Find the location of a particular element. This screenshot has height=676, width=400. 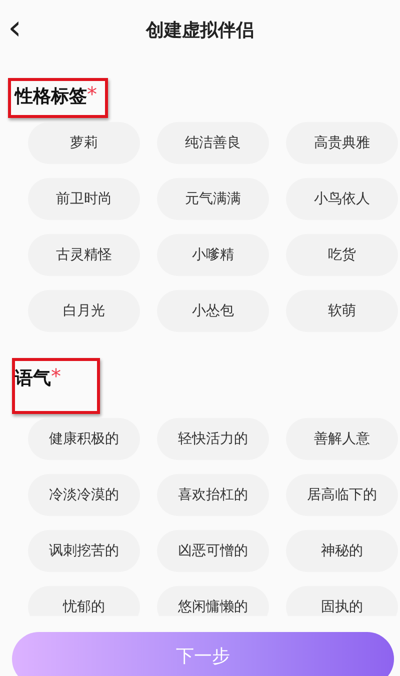

tag-chip: 冷淡冷漠的 is located at coordinates (84, 495).